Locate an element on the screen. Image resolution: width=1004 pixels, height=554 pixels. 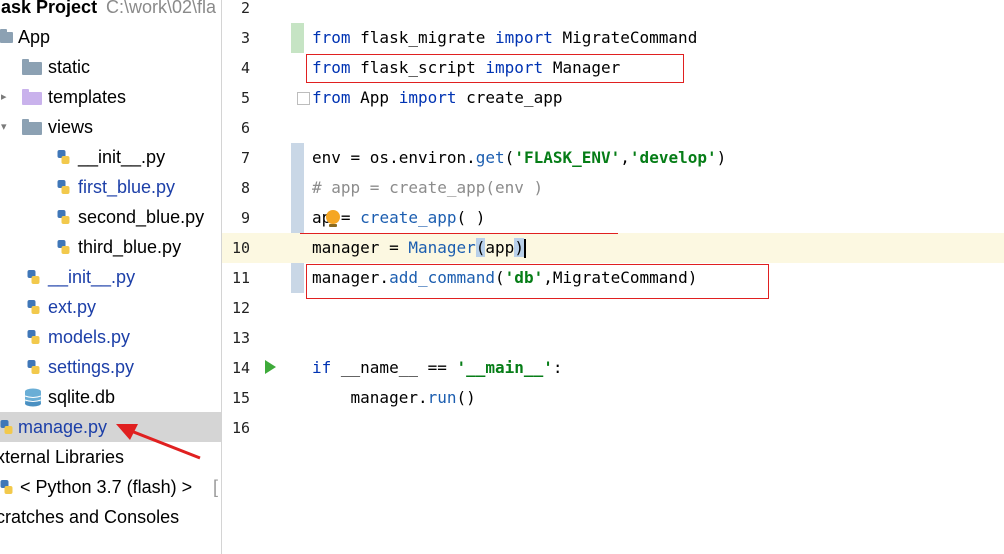
line-number: 6 is located at coordinates (245, 128).